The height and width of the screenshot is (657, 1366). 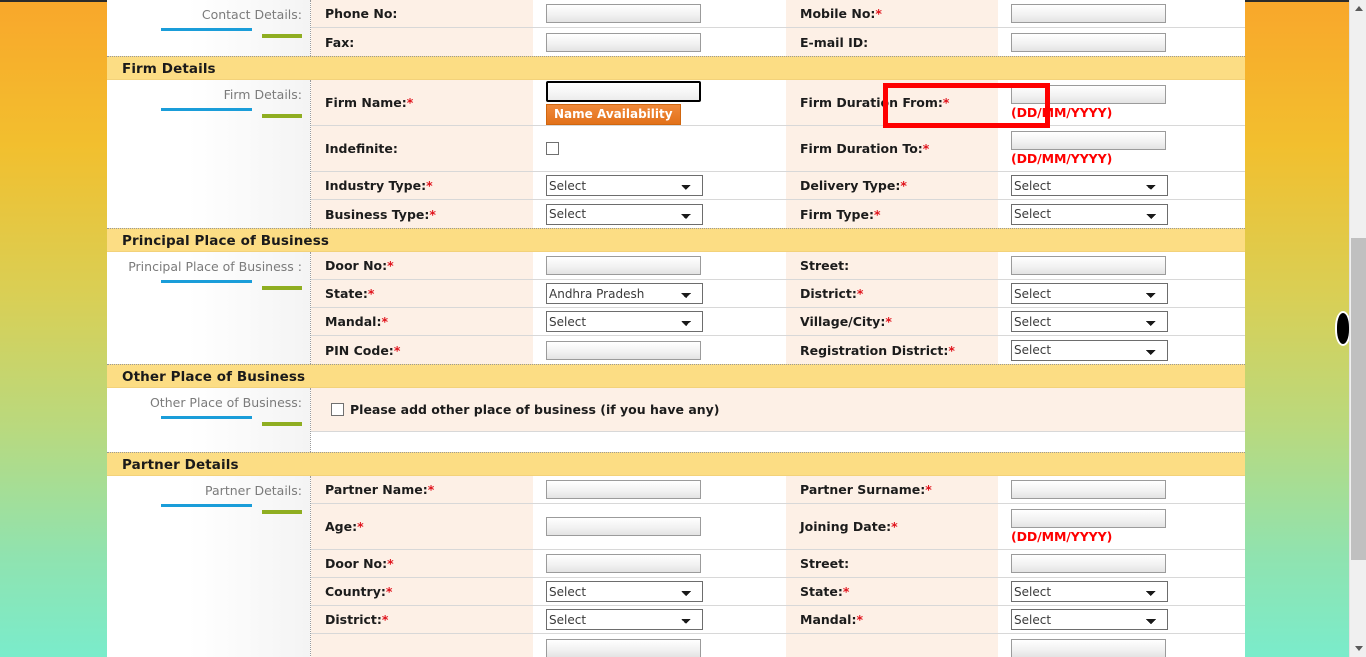 I want to click on form-row: PIN Code: * Registration District: * Select, so click(x=778, y=350).